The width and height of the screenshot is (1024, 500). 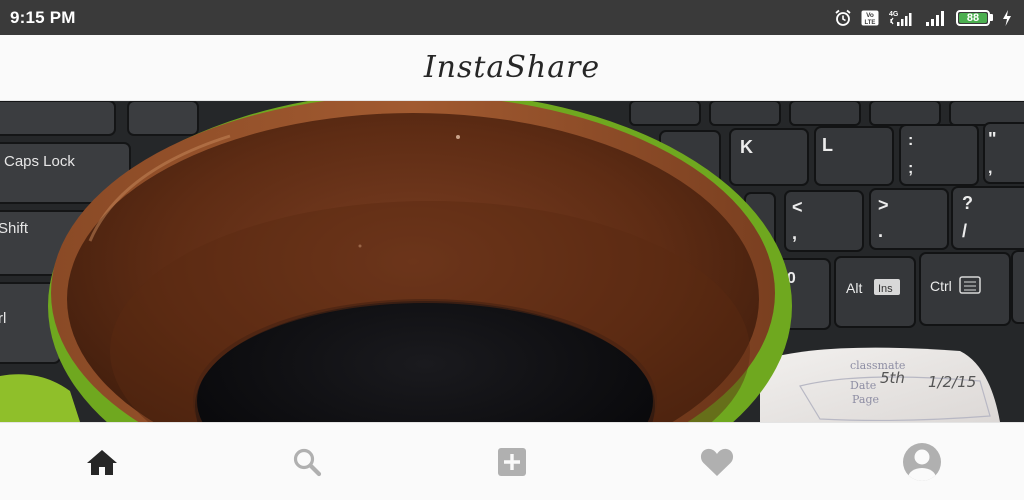 I want to click on svg-text: L, so click(x=827, y=145).